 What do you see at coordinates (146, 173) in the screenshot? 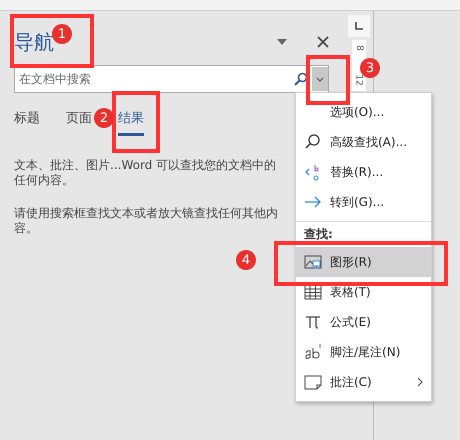
I see `help-text: 文本、批注、图片...Word 可以查找您的文档中的任何内容。` at bounding box center [146, 173].